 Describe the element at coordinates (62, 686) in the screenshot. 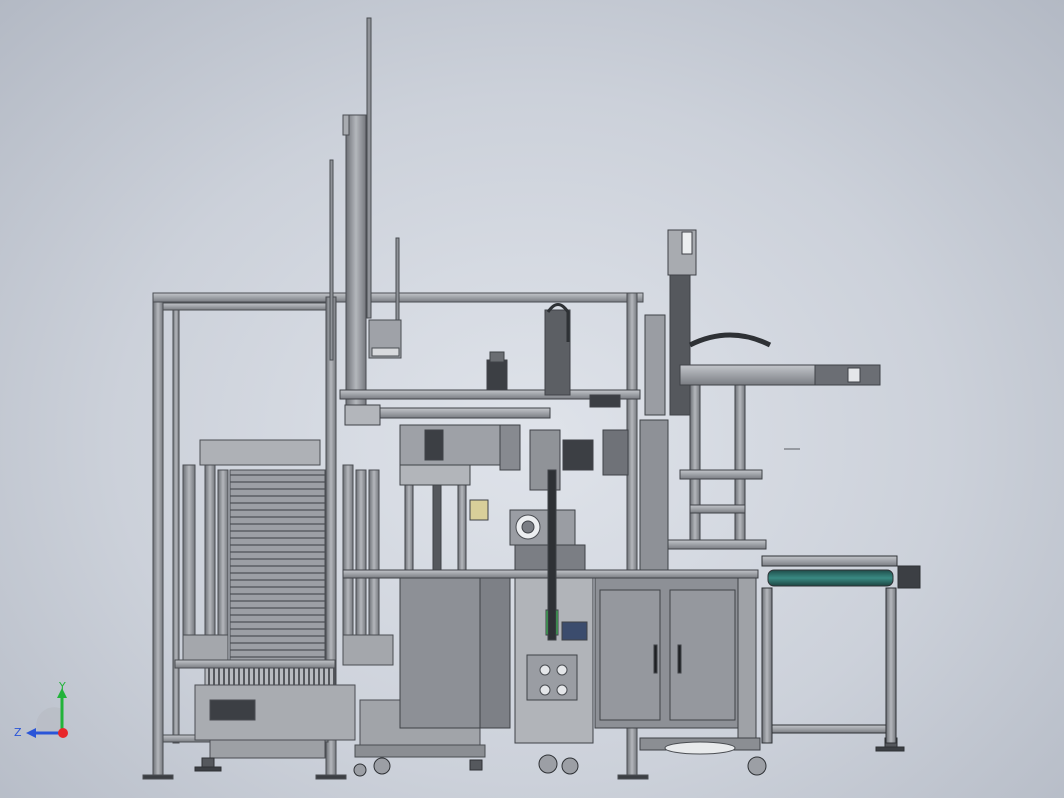

I see `y-axis-label: Y` at that location.